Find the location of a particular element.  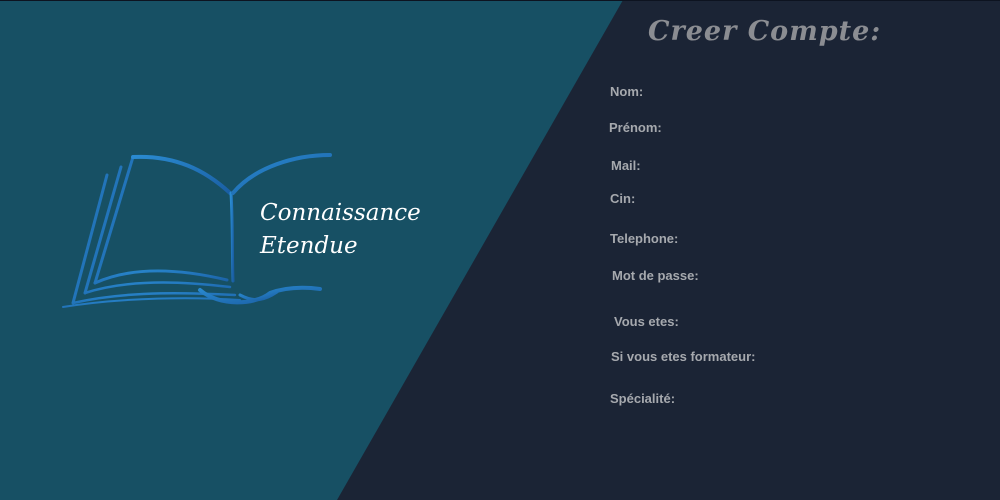

specialite-input is located at coordinates (829, 398).